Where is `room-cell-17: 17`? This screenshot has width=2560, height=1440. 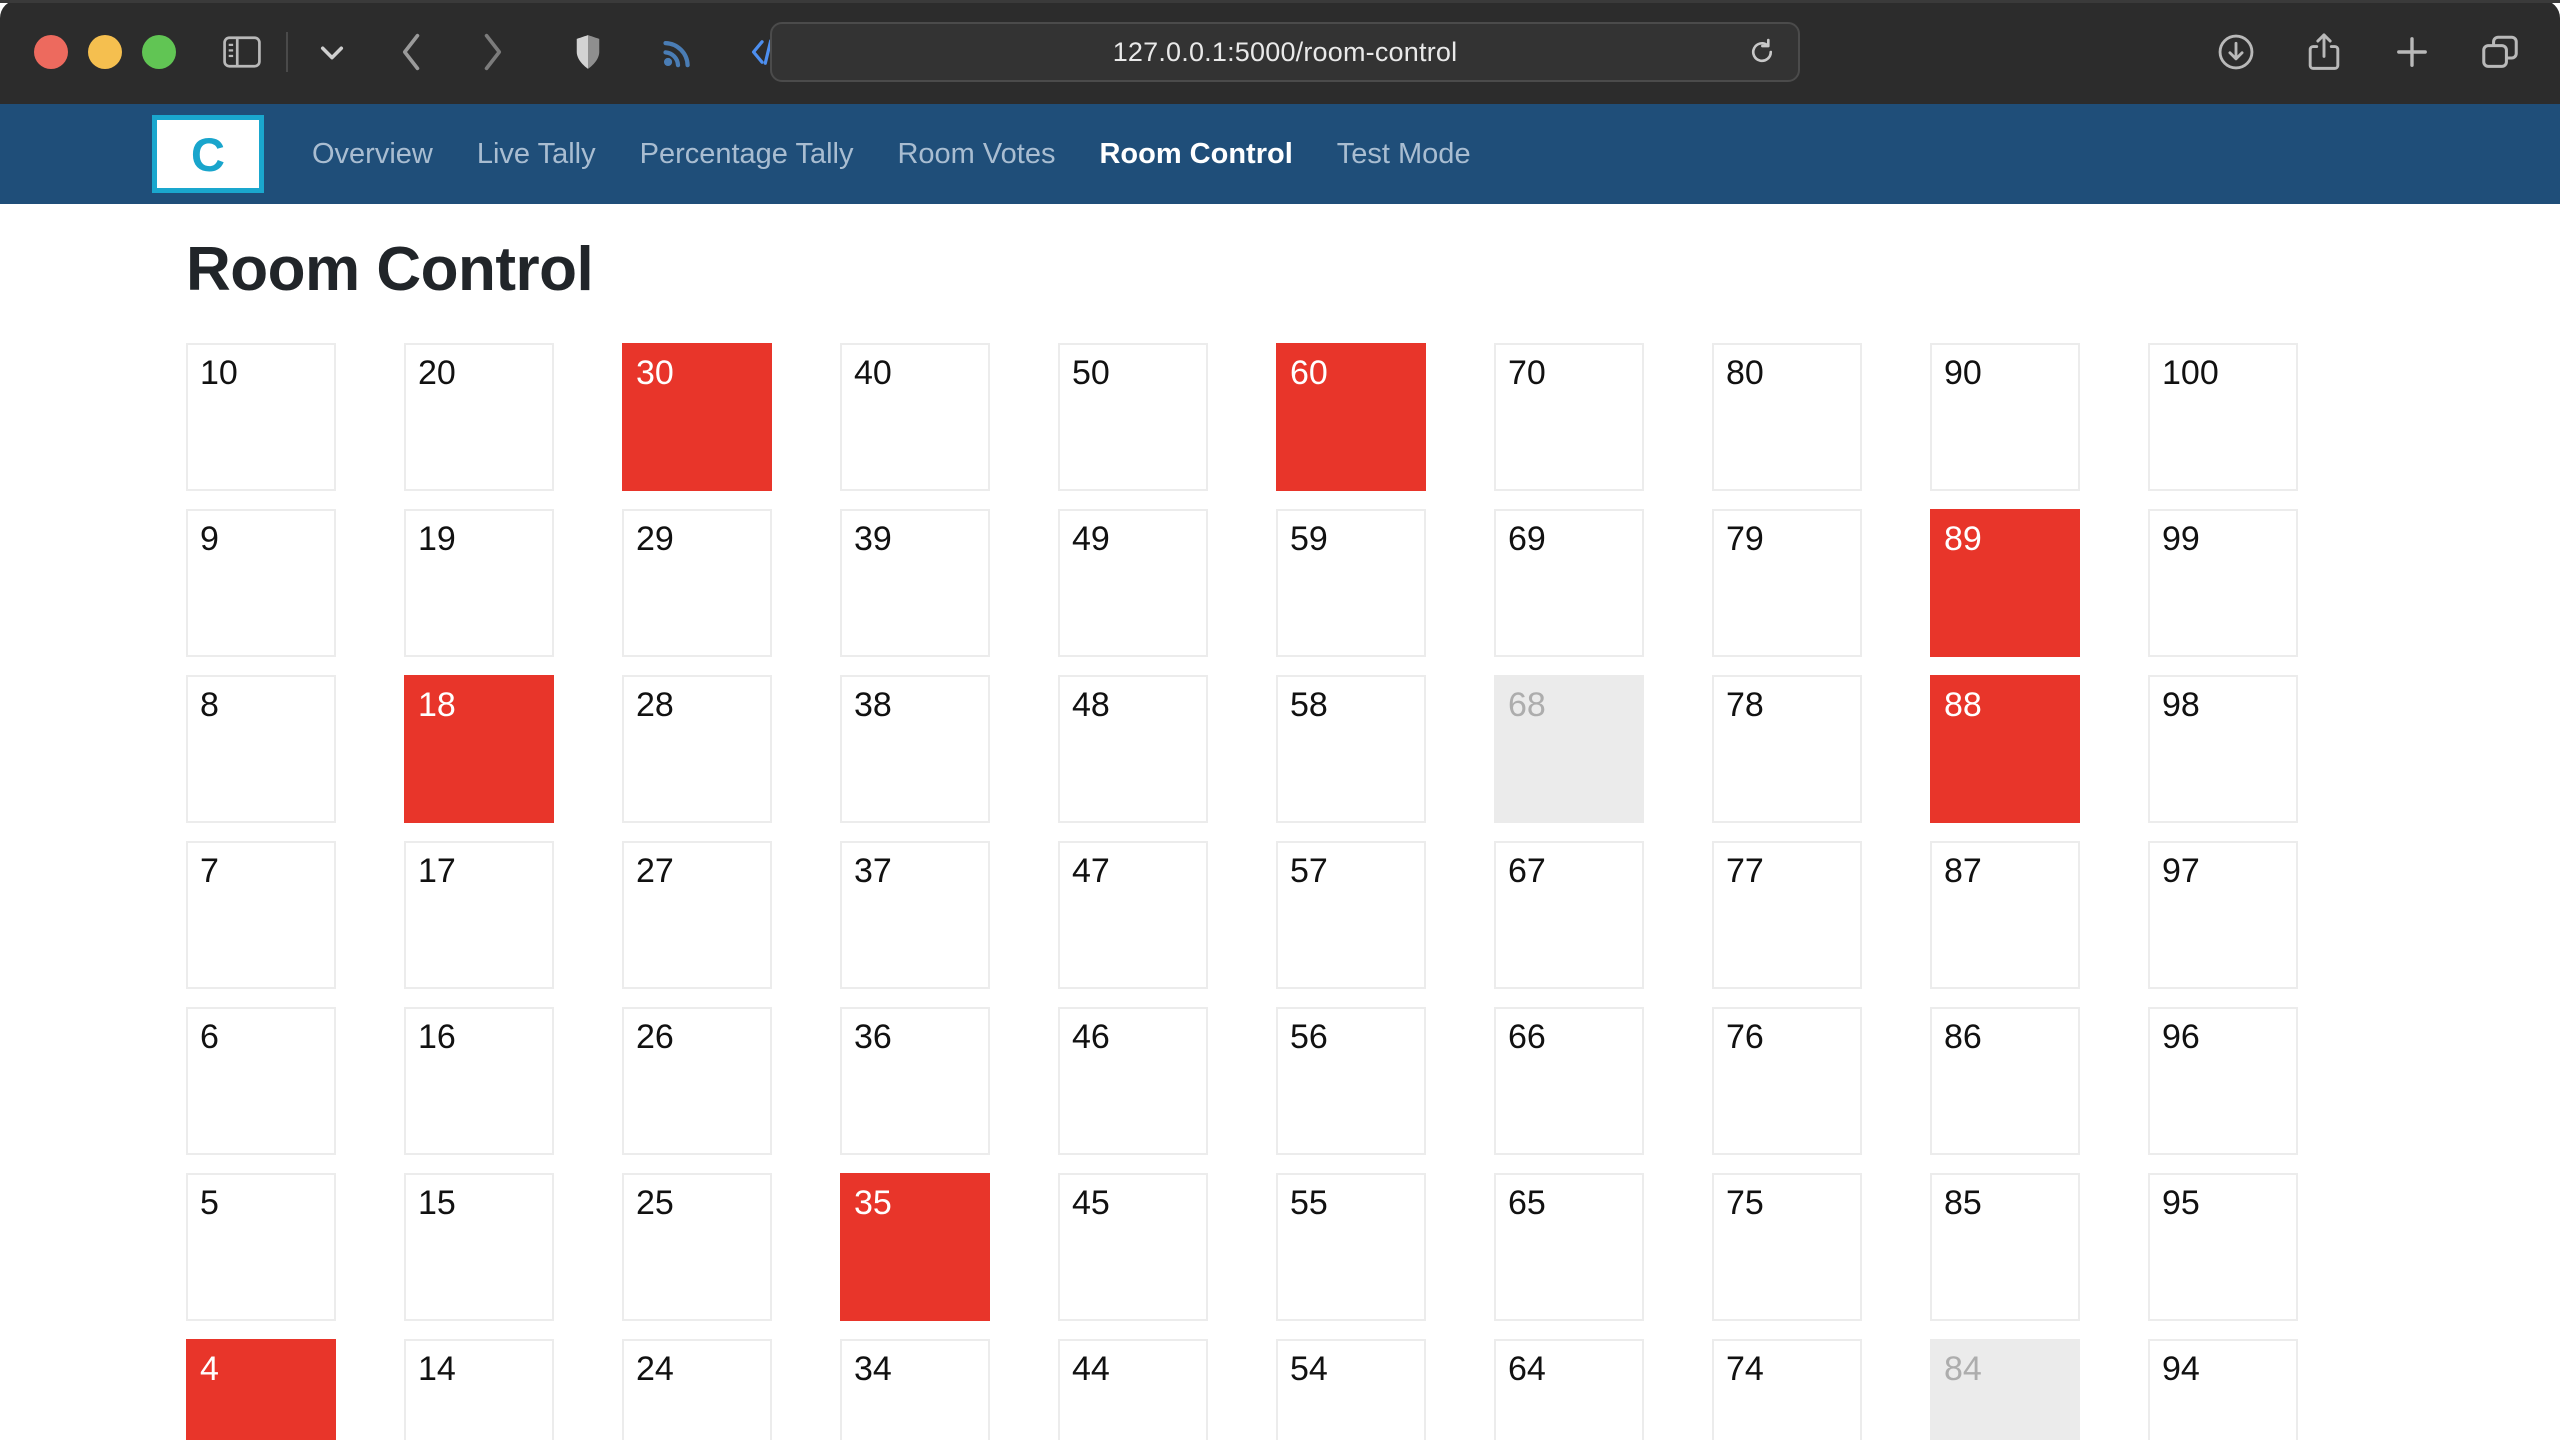
room-cell-17: 17 is located at coordinates (479, 915).